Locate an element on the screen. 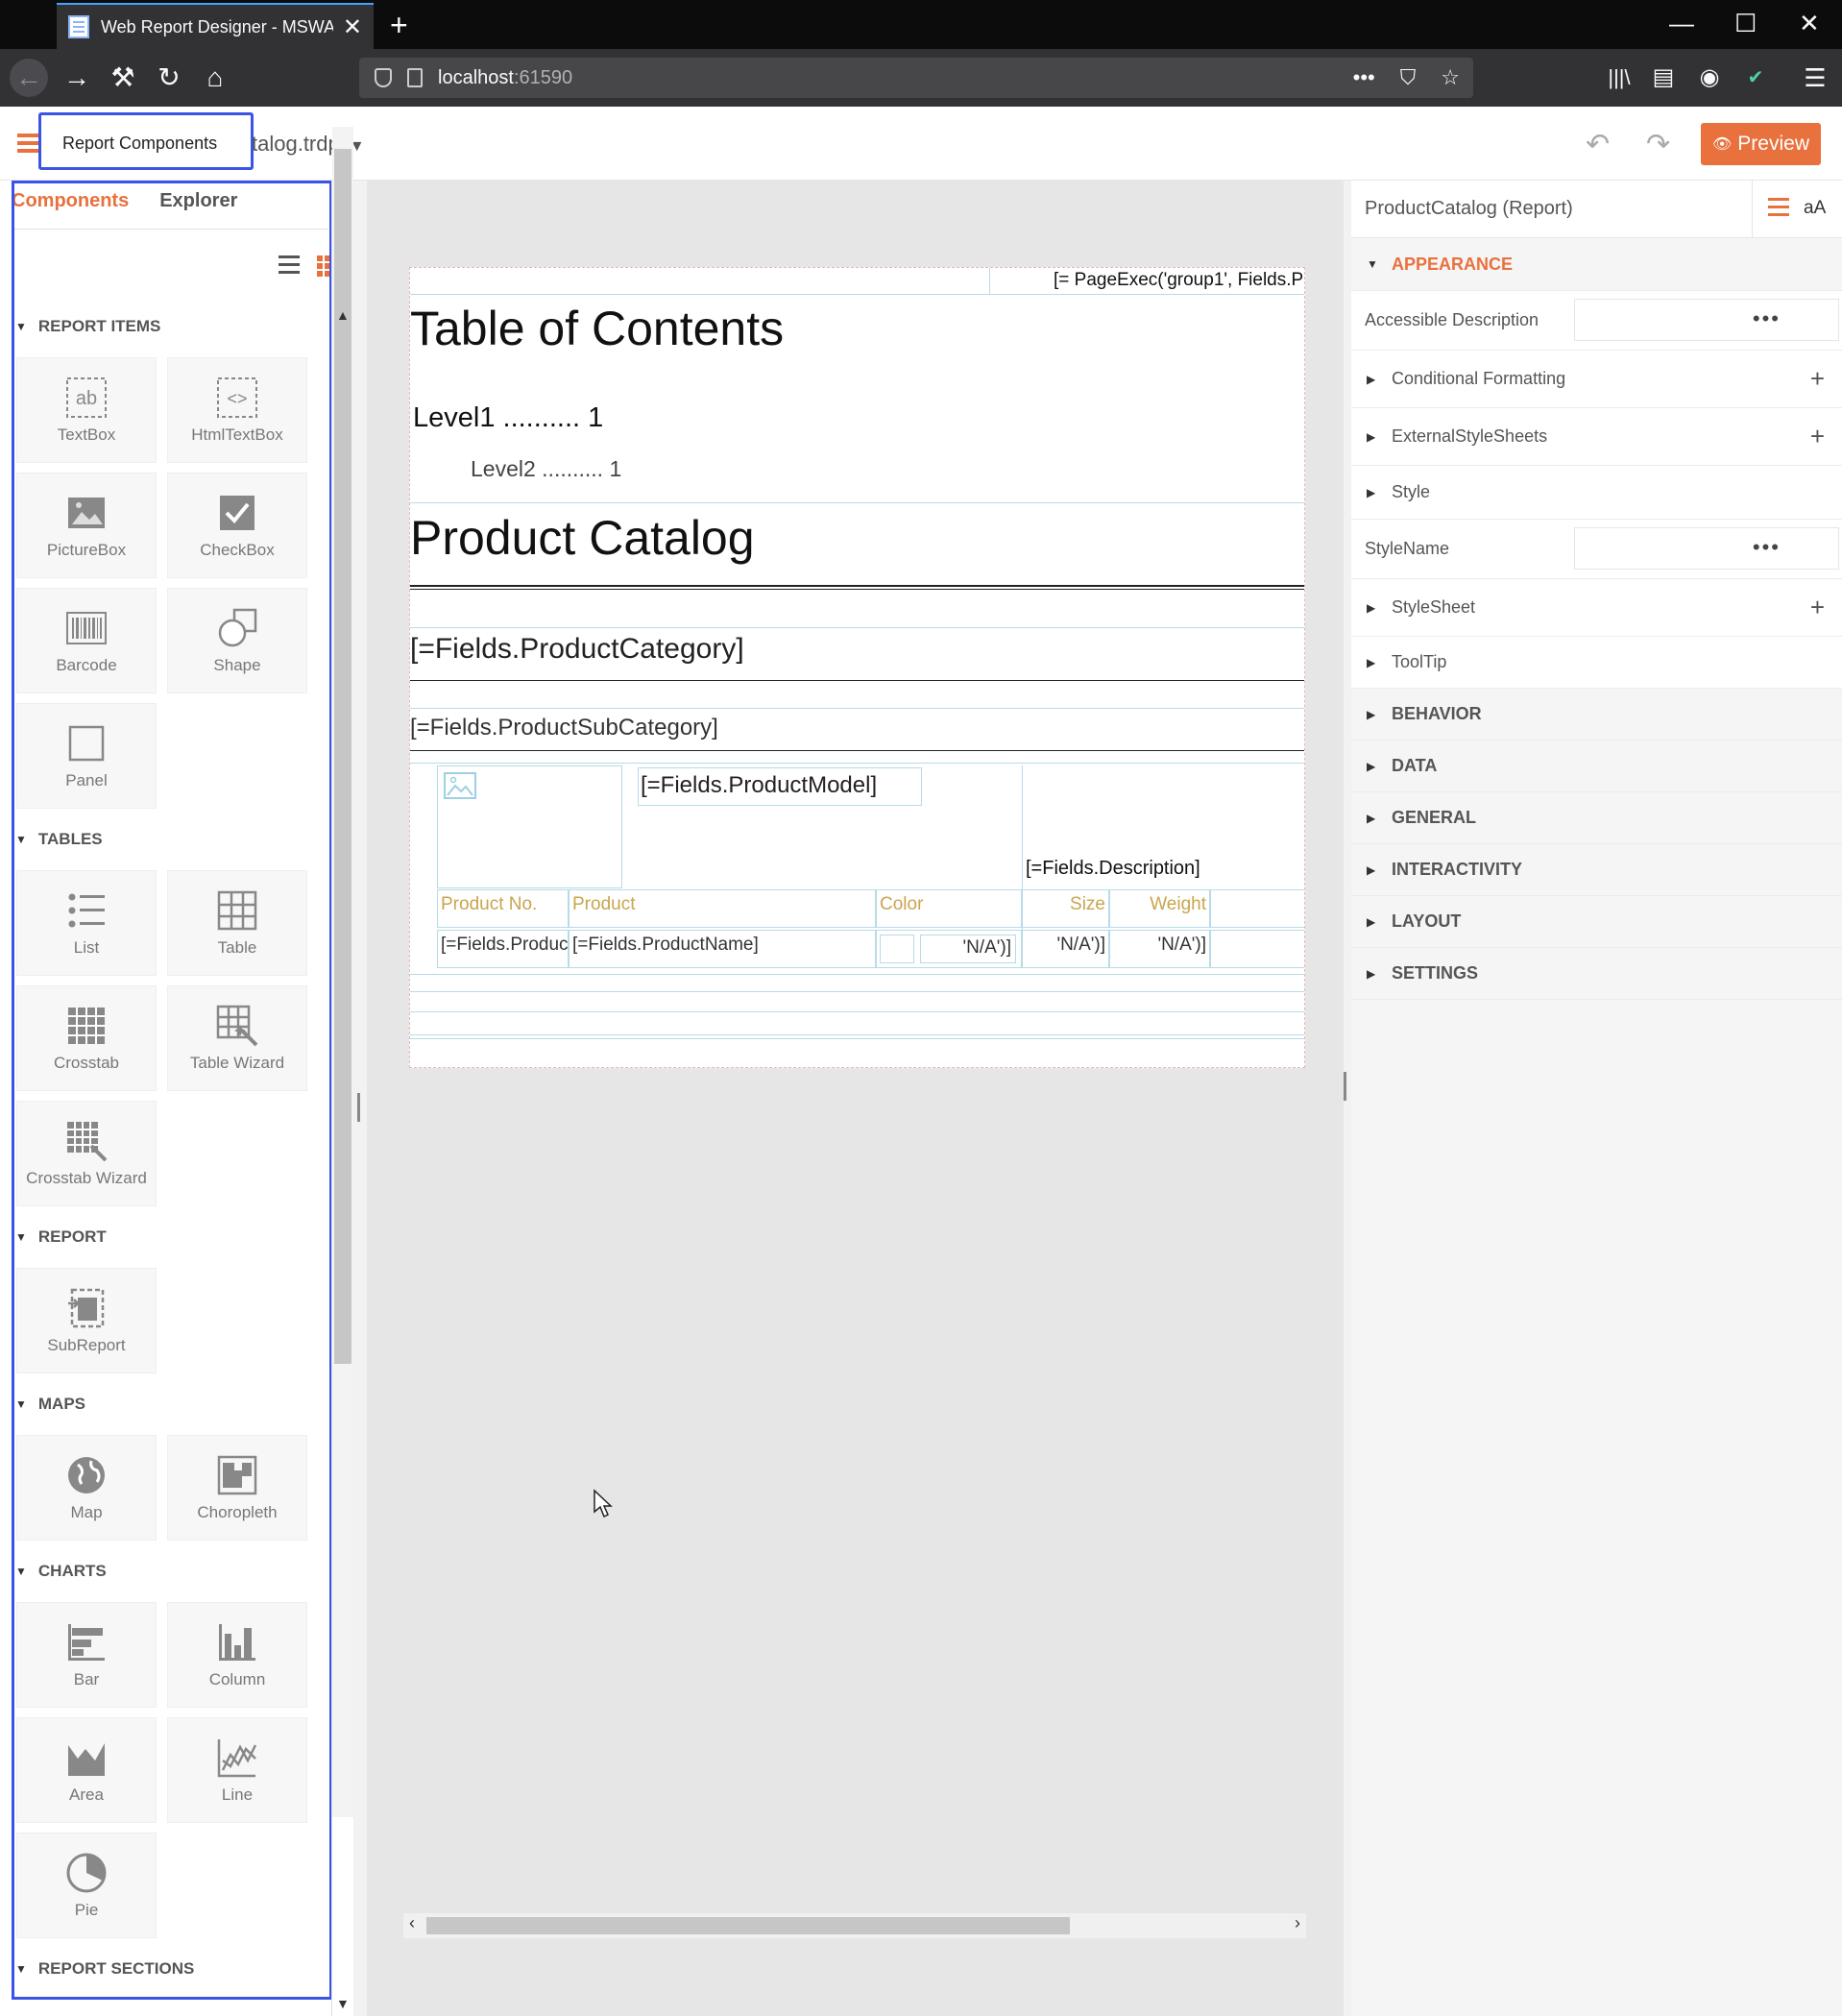 This screenshot has height=2016, width=1842. page-info-icon is located at coordinates (415, 77).